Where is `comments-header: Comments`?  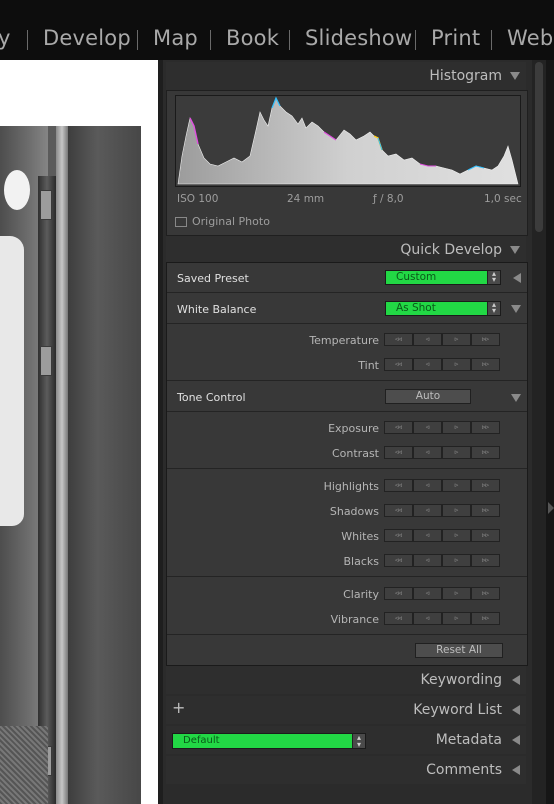
comments-header: Comments is located at coordinates (346, 770).